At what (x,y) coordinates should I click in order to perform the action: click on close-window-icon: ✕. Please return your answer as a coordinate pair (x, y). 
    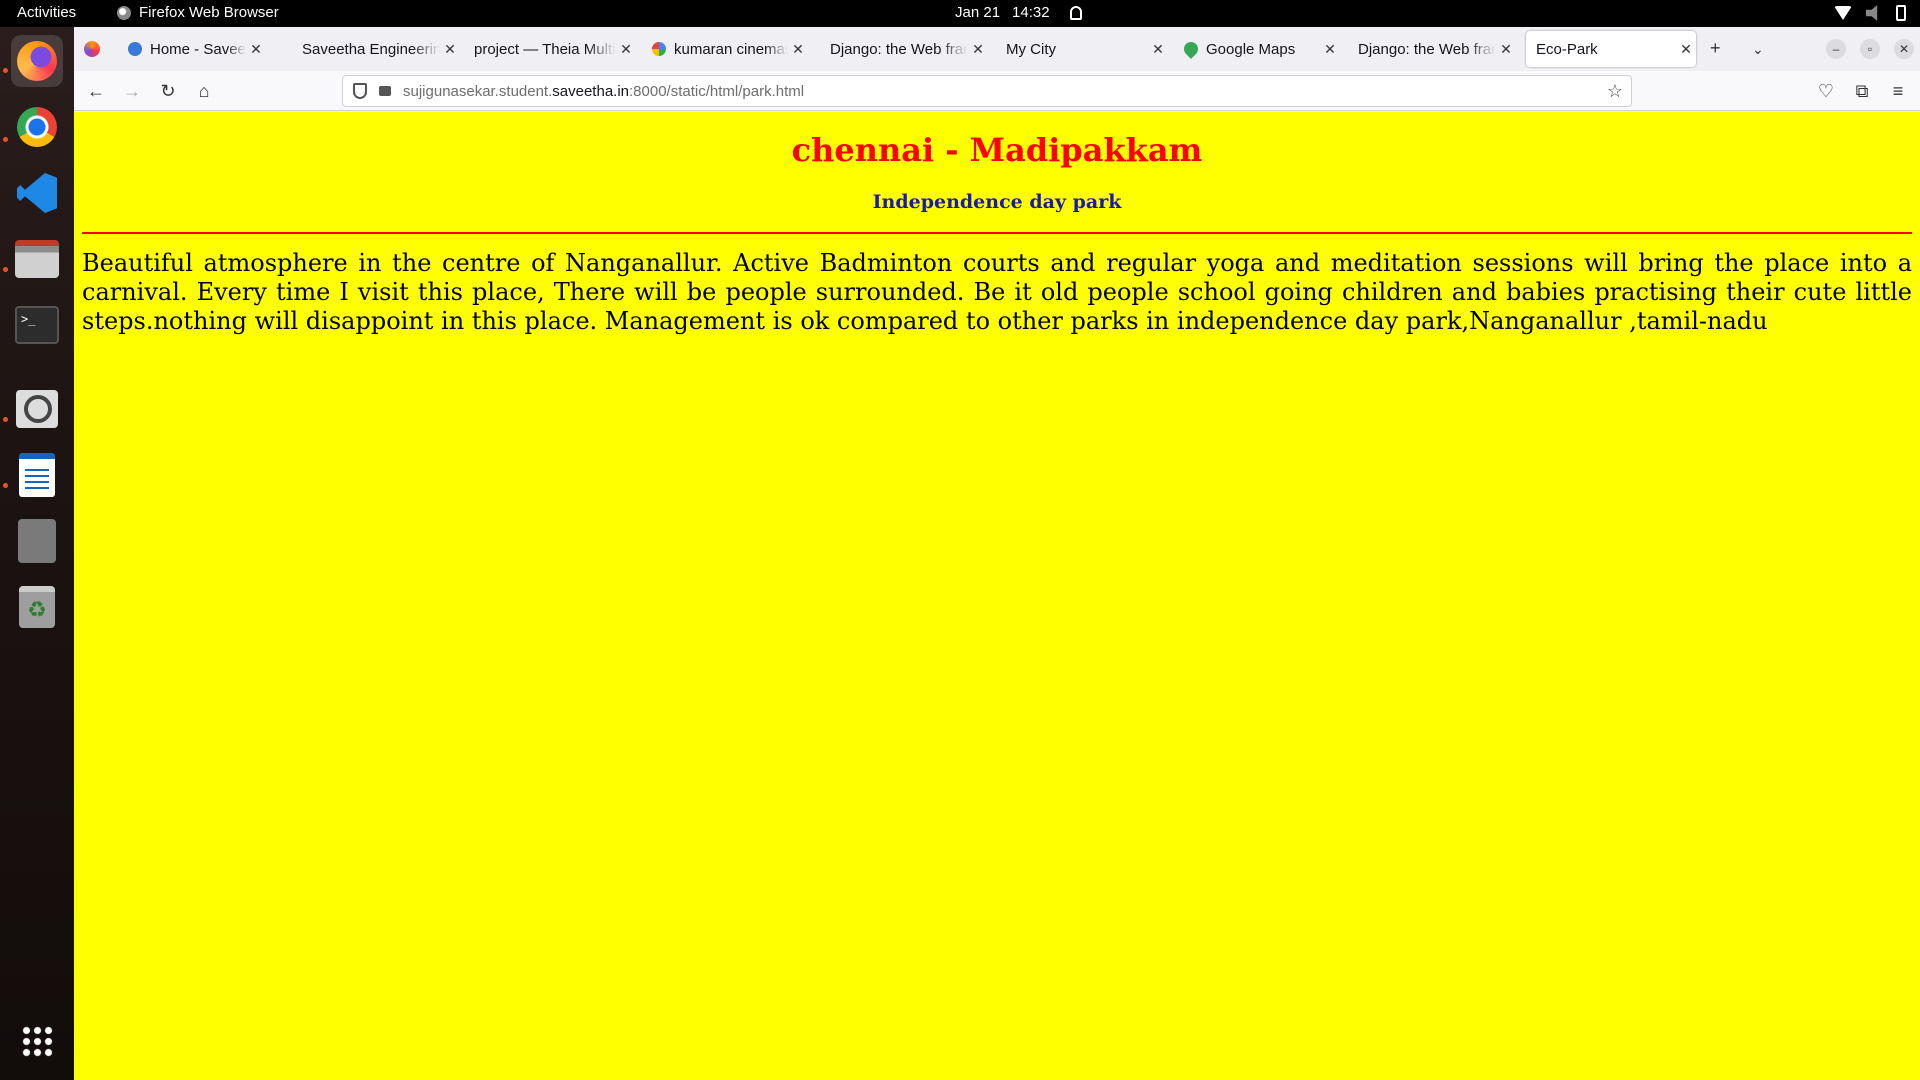
    Looking at the image, I should click on (1904, 49).